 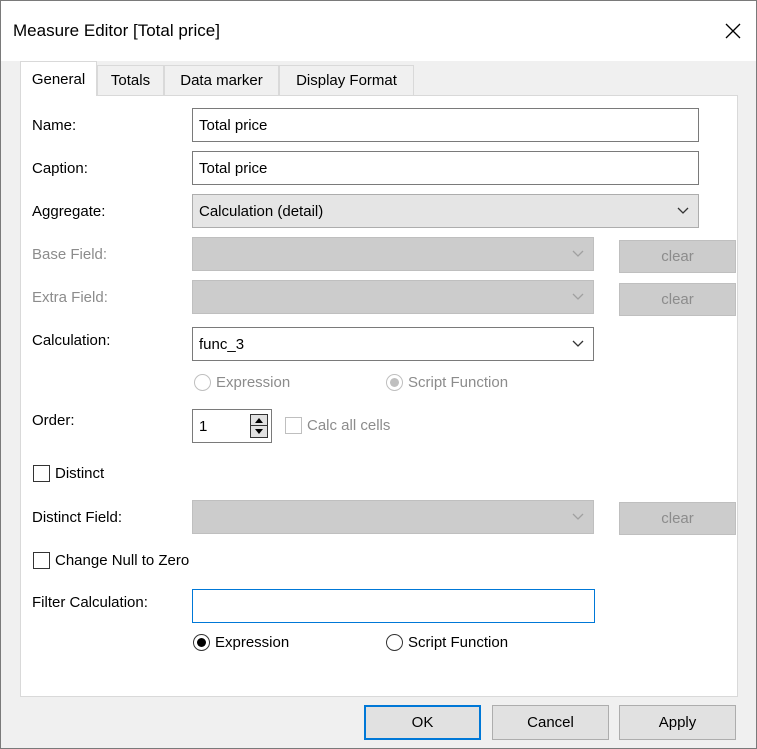 What do you see at coordinates (393, 344) in the screenshot?
I see `calculation-dropdown: func_3` at bounding box center [393, 344].